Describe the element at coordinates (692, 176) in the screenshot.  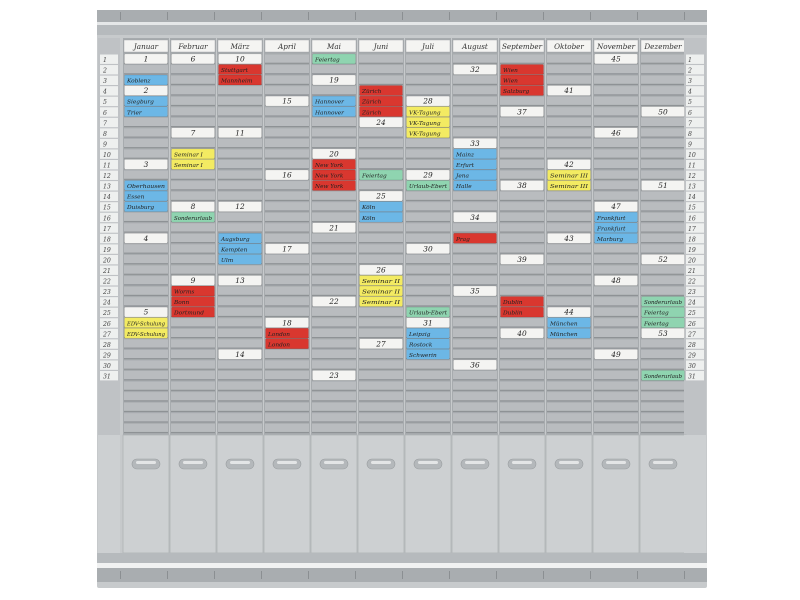
I see `row-number-right: 12` at that location.